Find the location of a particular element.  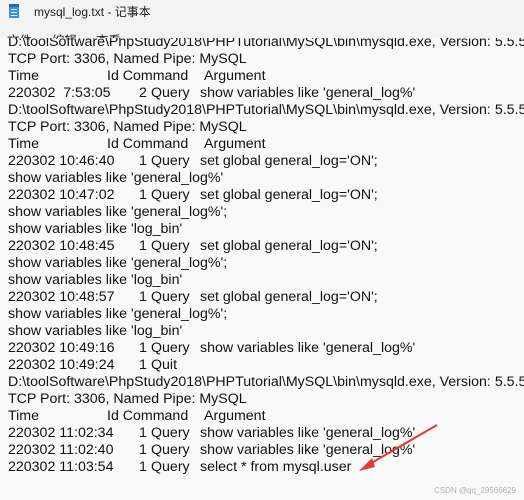

entry-id: 2 is located at coordinates (143, 93).